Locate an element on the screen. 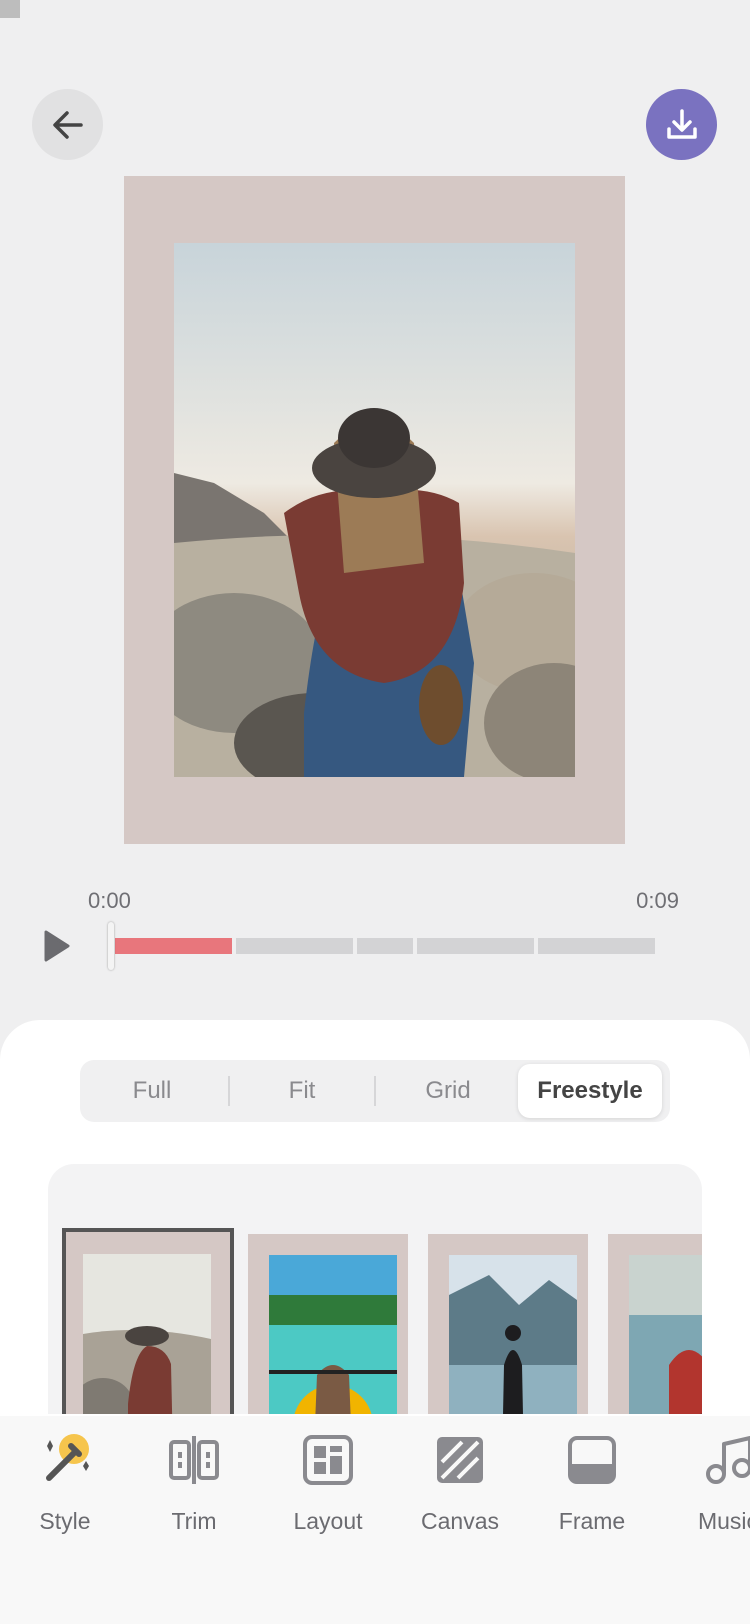  toolbar-layout: Layout is located at coordinates (328, 1483).